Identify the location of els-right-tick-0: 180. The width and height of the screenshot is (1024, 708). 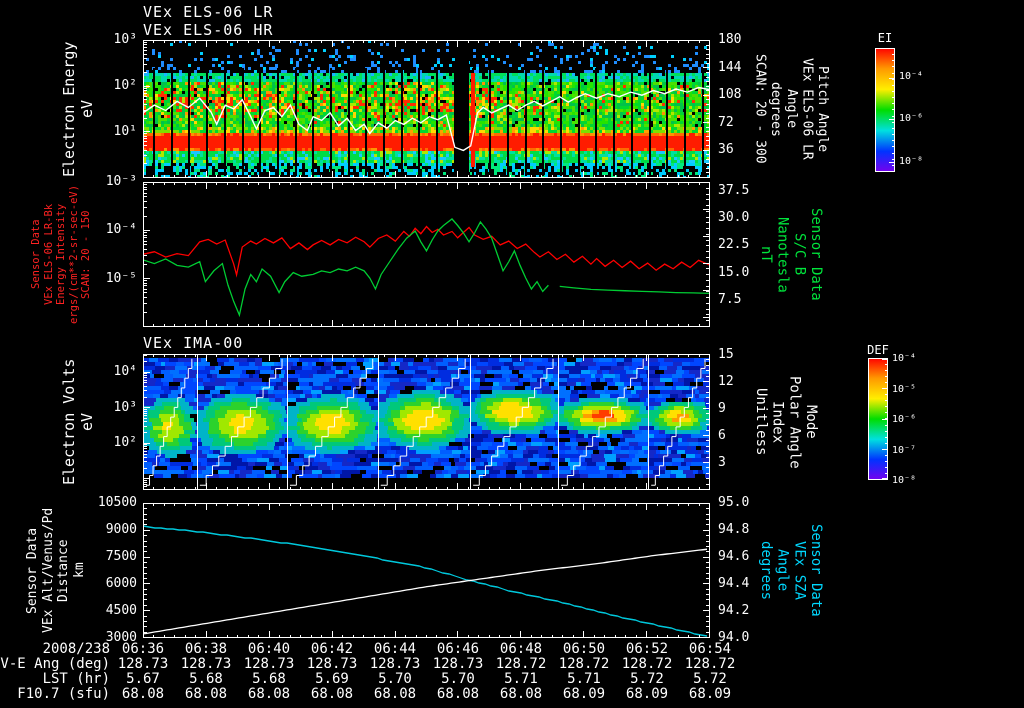
(730, 39).